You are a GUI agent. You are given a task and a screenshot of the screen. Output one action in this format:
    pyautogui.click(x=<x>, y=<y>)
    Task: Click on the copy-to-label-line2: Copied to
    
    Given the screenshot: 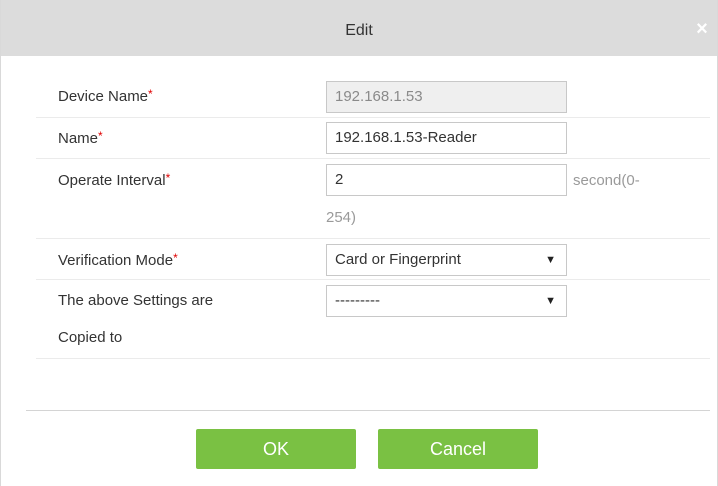 What is the action you would take?
    pyautogui.click(x=90, y=337)
    